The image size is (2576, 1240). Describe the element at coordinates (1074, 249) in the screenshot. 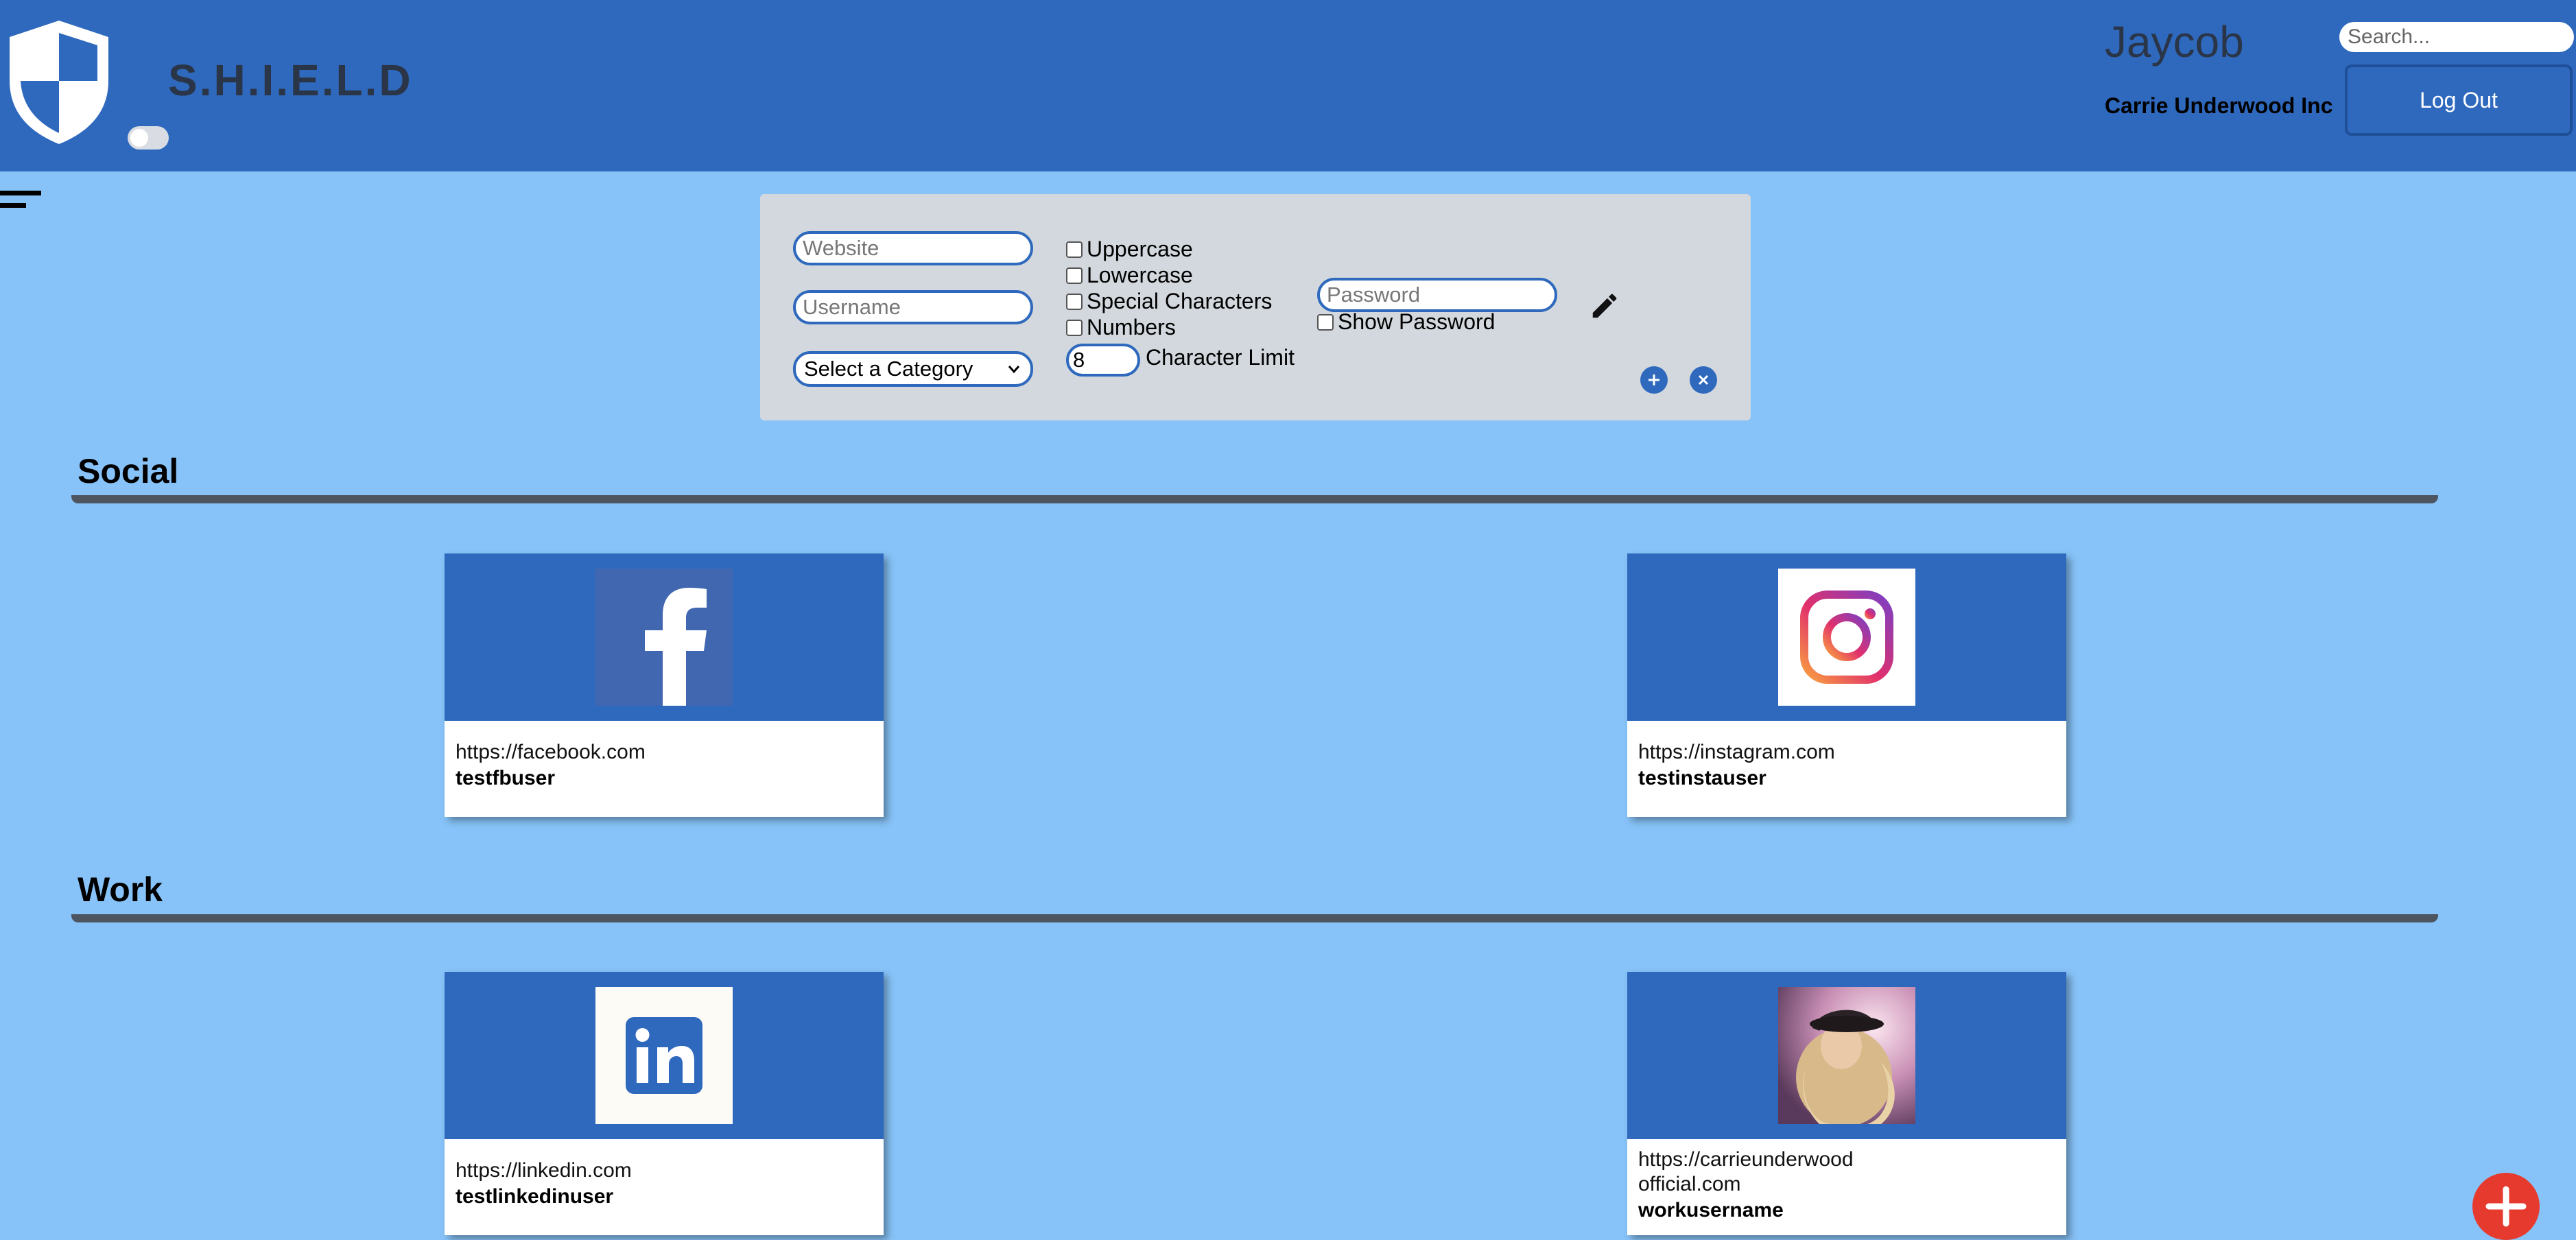

I see `uppercase-checkbox` at that location.